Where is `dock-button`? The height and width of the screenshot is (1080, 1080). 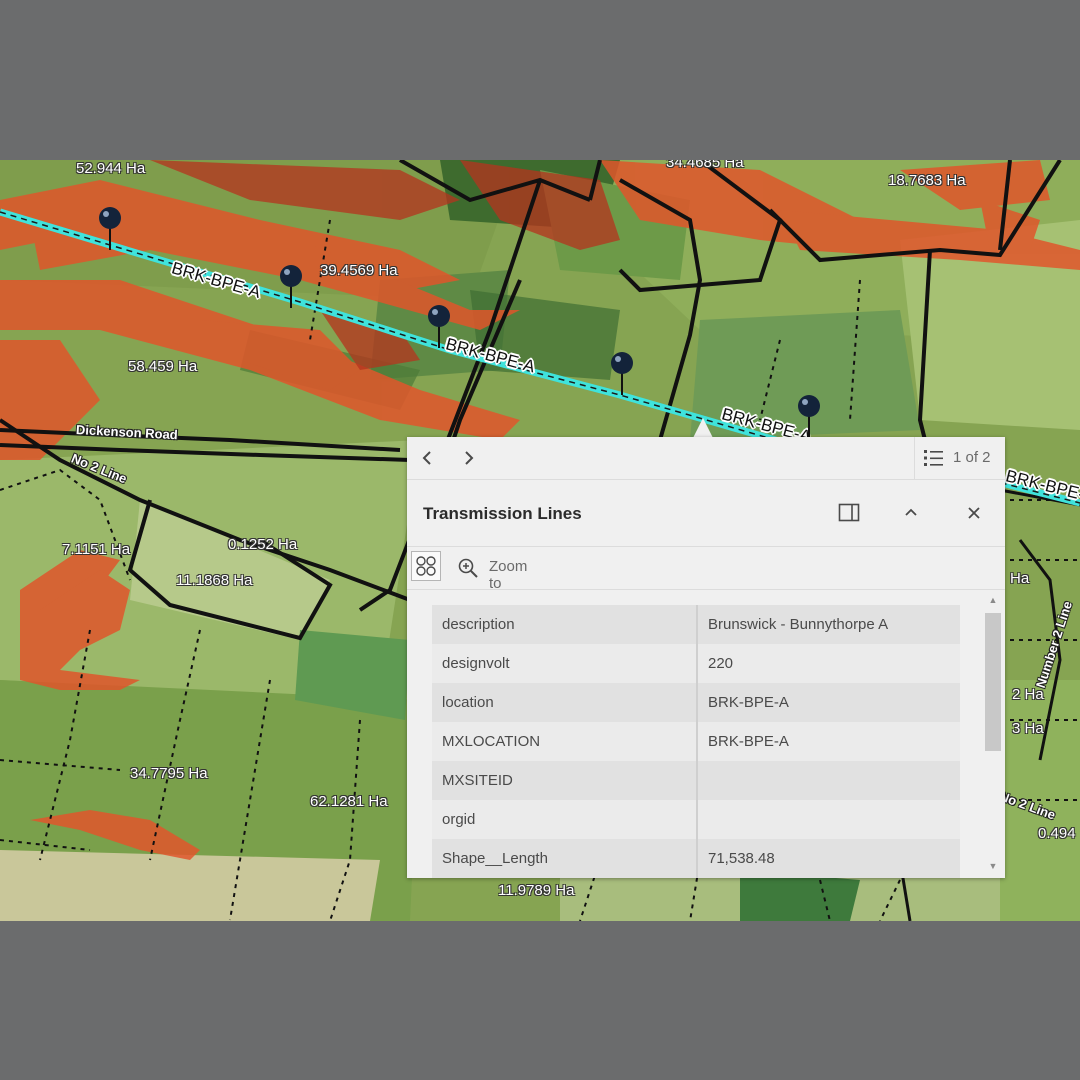
dock-button is located at coordinates (849, 513).